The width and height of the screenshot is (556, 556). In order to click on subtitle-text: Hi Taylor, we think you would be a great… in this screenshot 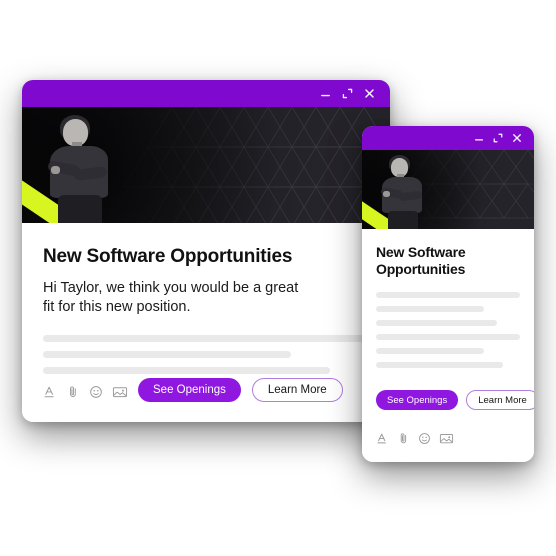, I will do `click(171, 297)`.